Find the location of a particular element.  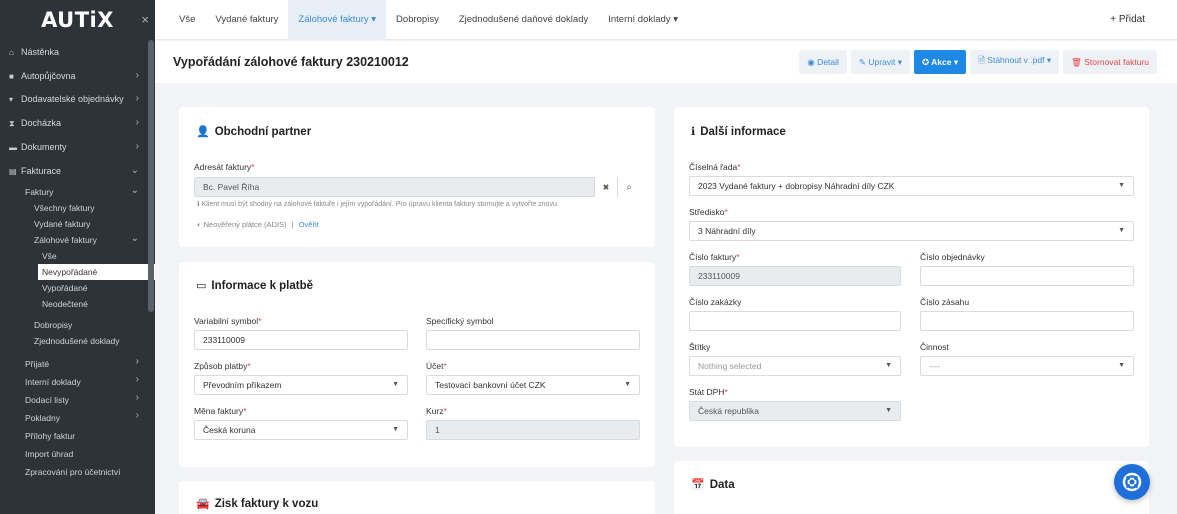

sidebar-item-pokladny: Pokladny › is located at coordinates (77, 418).